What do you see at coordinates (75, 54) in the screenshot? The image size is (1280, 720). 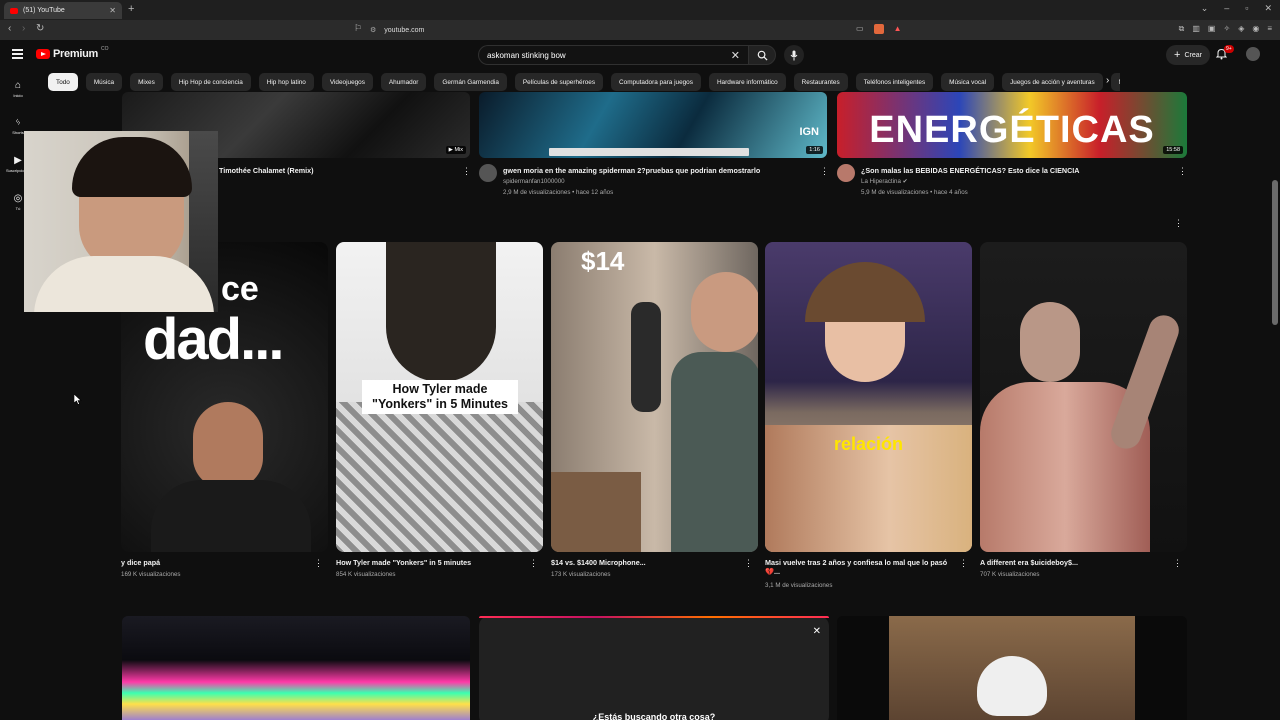 I see `logo-text: Premium` at bounding box center [75, 54].